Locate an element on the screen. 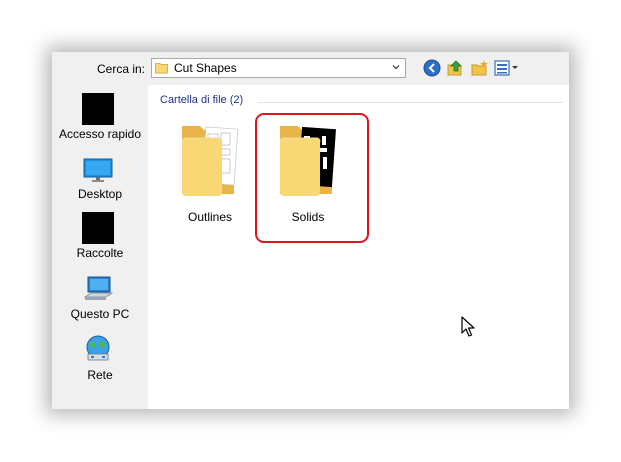  sidebar-item-label: Accesso rapido is located at coordinates (100, 134).